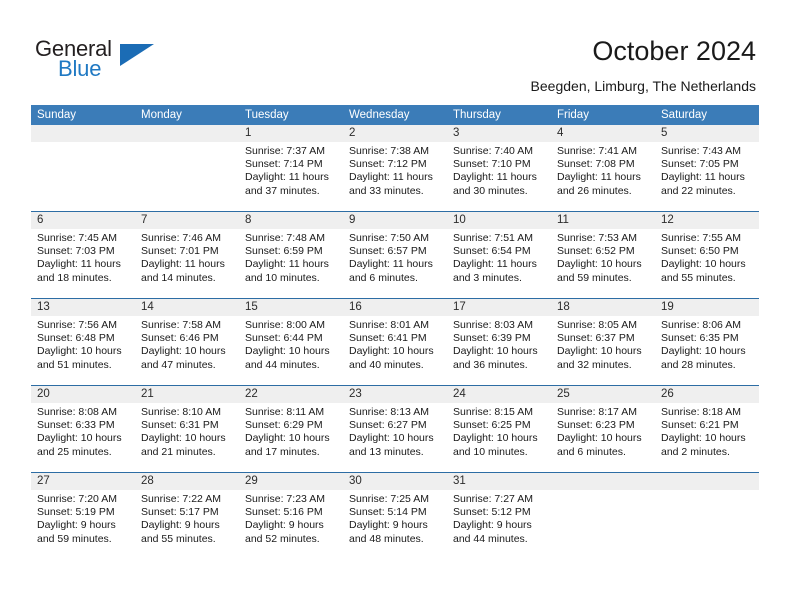 The width and height of the screenshot is (792, 612). I want to click on sunrise-text: Sunrise: 7:38 AM, so click(389, 151).